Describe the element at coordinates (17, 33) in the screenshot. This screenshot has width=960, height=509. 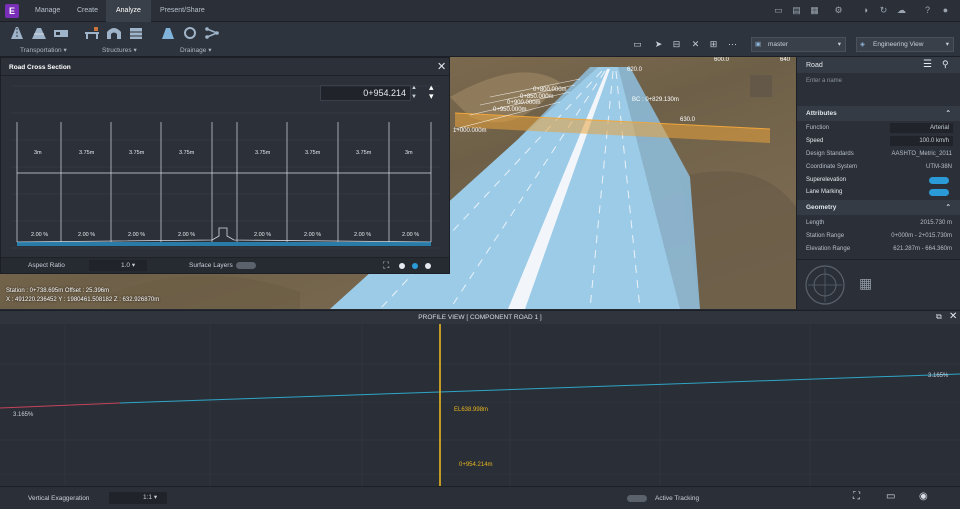
I see `road-icon` at that location.